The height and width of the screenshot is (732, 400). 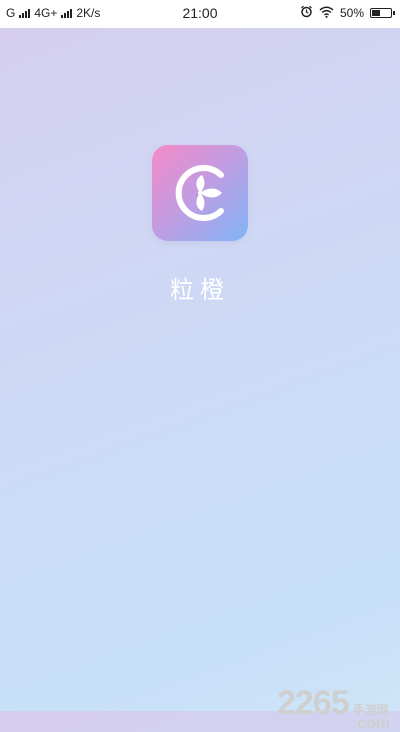 What do you see at coordinates (370, 710) in the screenshot?
I see `watermark-text: 手游网` at bounding box center [370, 710].